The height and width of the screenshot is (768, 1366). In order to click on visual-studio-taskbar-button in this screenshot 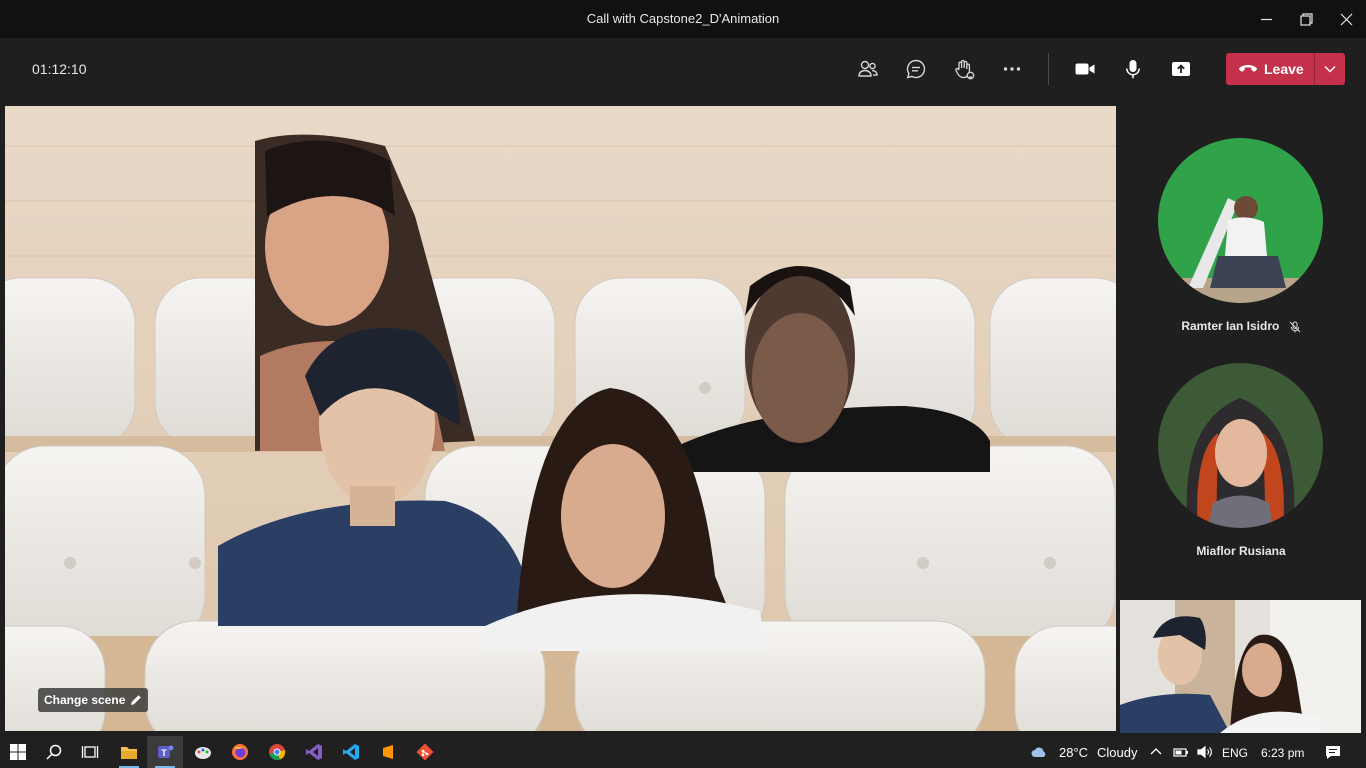, I will do `click(314, 752)`.